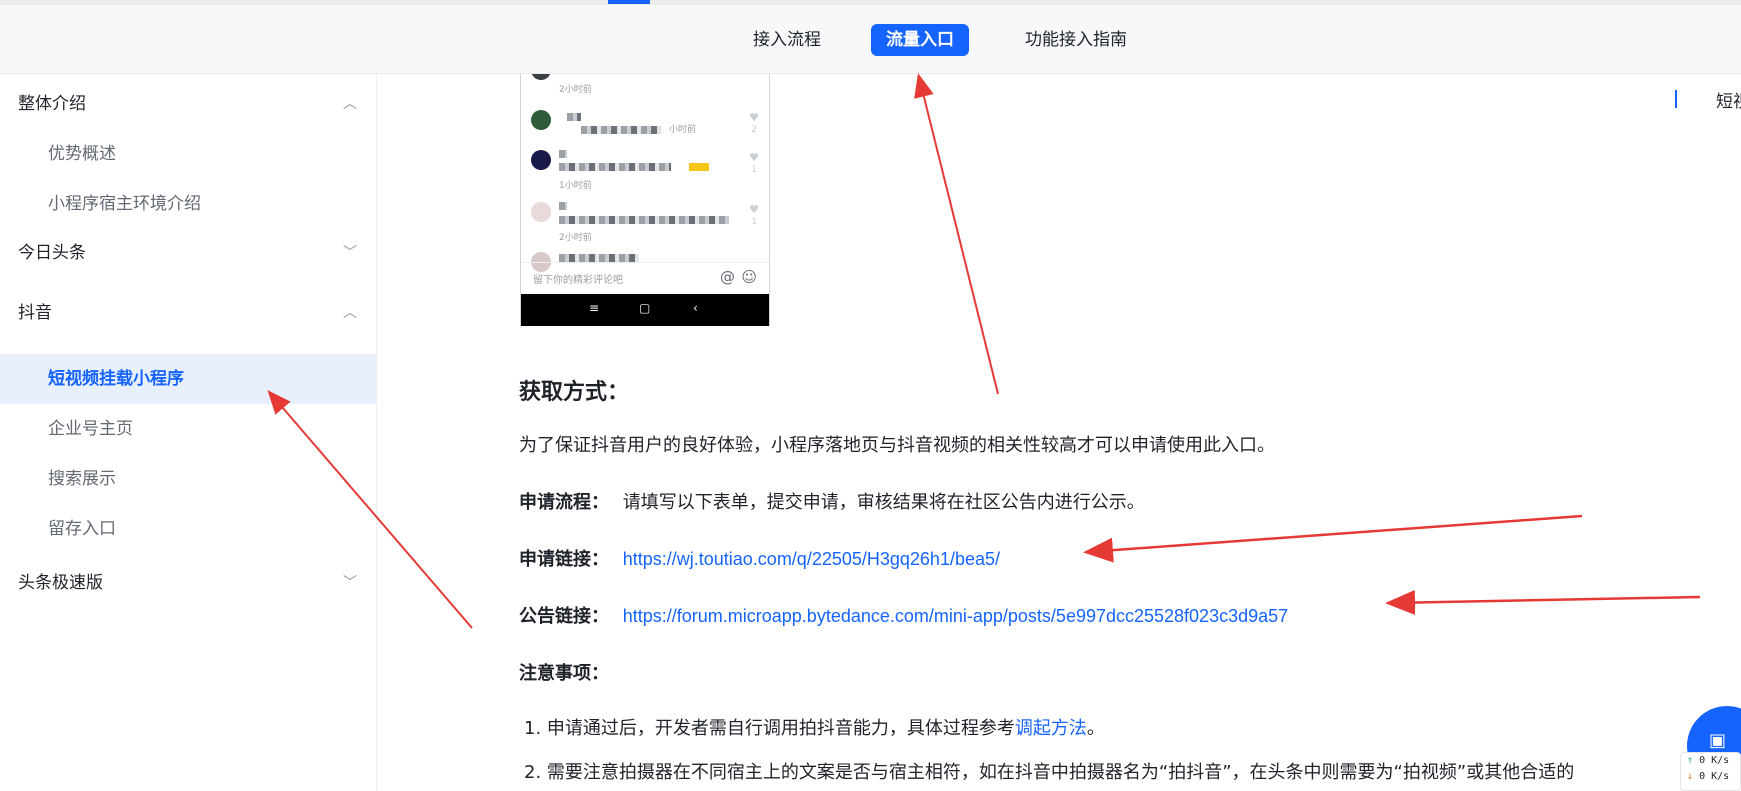 Image resolution: width=1741 pixels, height=791 pixels. Describe the element at coordinates (695, 308) in the screenshot. I see `back-icon: ‹` at that location.